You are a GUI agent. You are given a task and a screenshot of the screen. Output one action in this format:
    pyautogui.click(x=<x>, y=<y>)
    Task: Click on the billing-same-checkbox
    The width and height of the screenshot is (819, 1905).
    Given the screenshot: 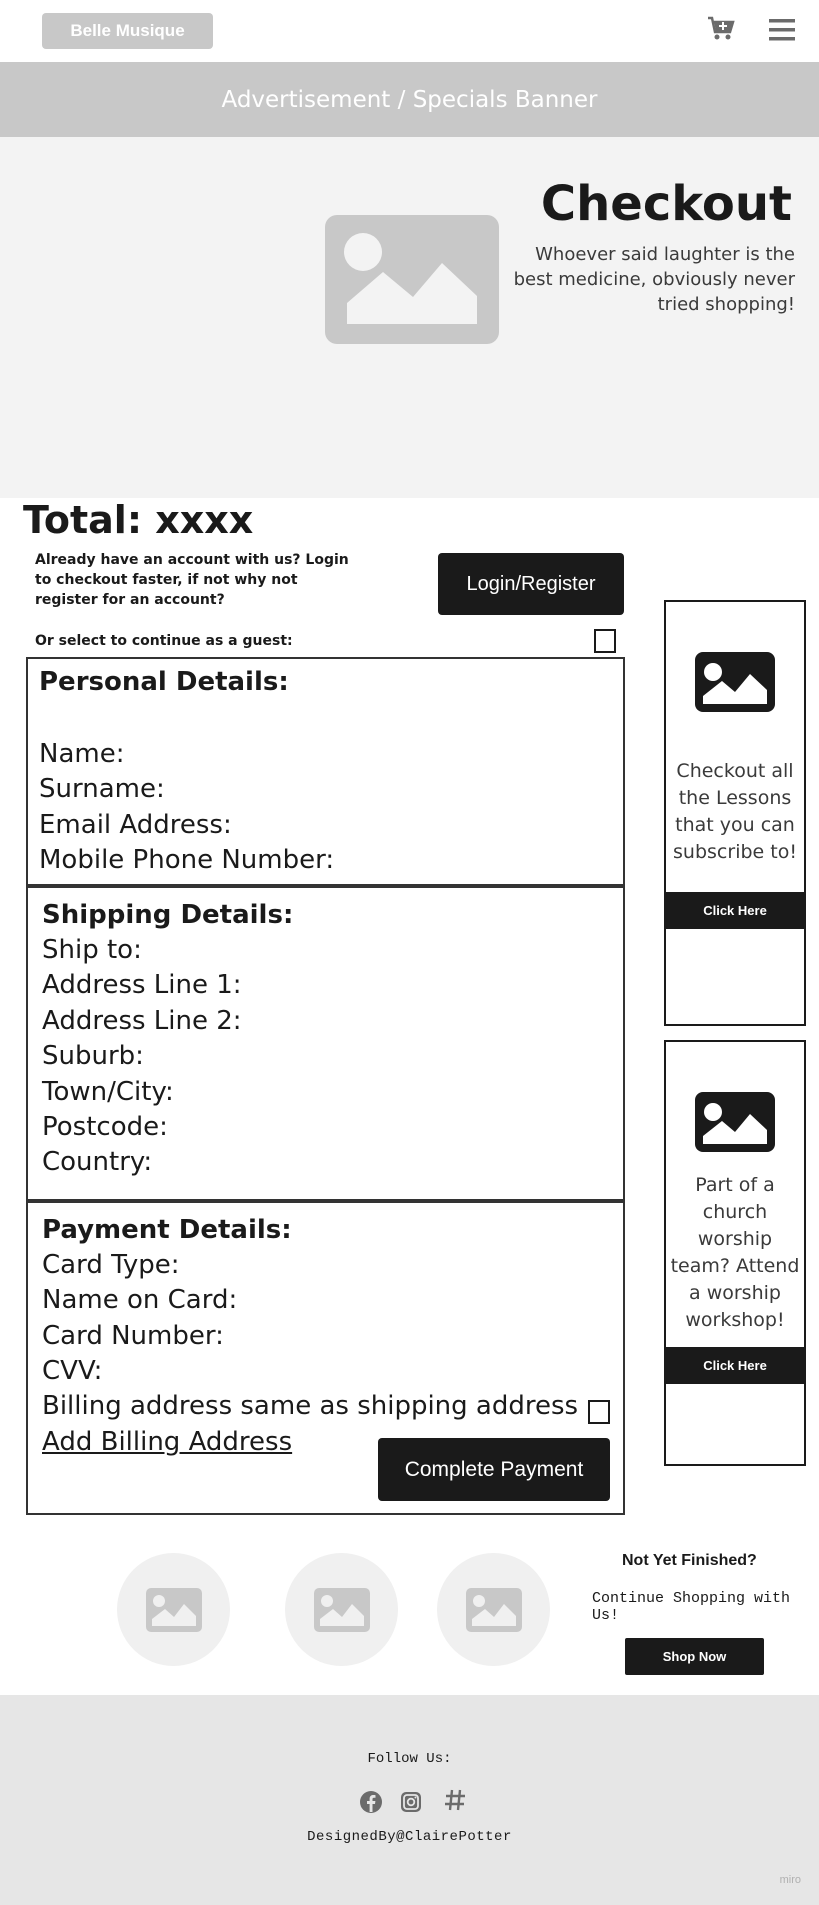 What is the action you would take?
    pyautogui.click(x=599, y=1412)
    